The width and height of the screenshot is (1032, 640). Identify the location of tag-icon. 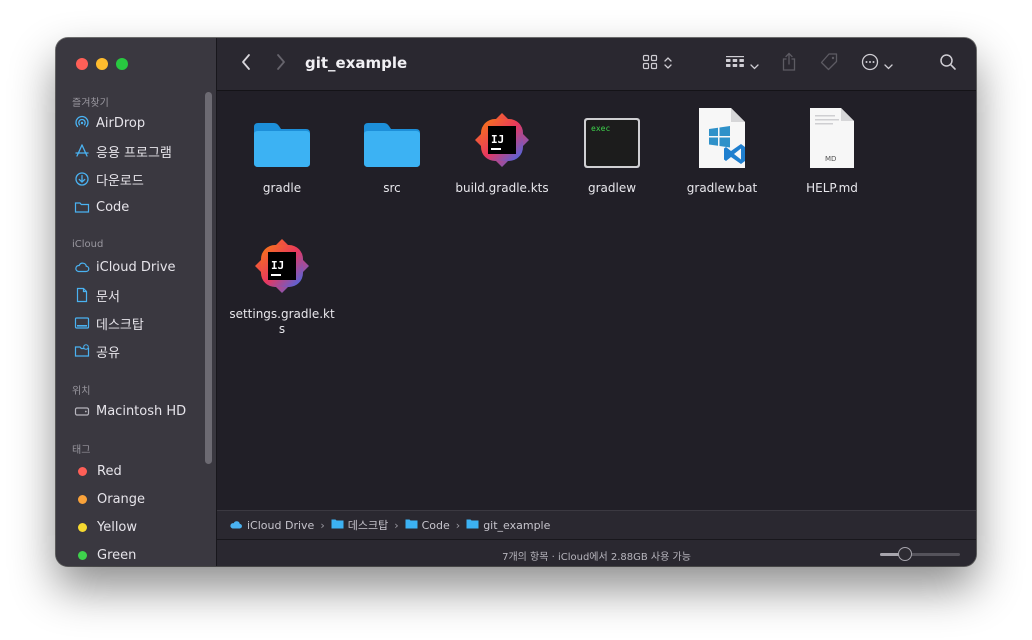
(829, 64).